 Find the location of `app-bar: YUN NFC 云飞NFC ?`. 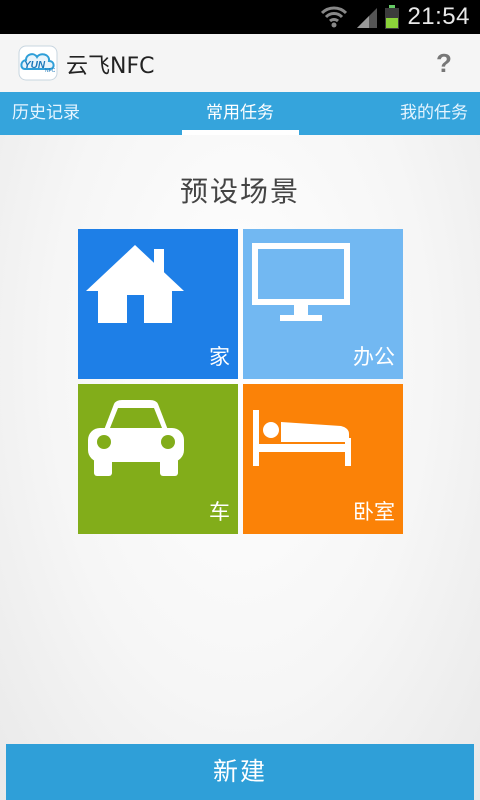

app-bar: YUN NFC 云飞NFC ? is located at coordinates (240, 63).